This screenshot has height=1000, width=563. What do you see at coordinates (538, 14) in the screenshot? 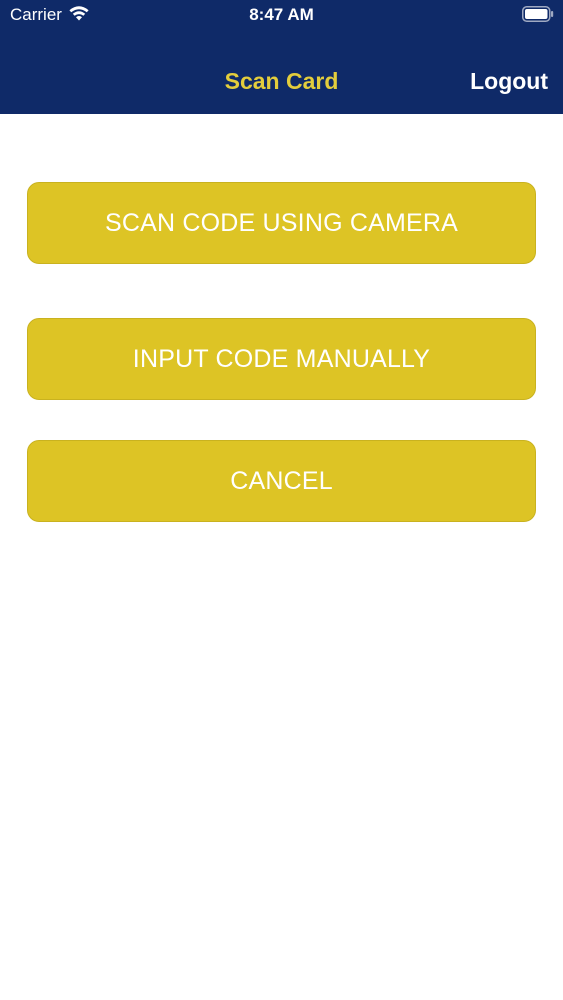
I see `battery-icon` at bounding box center [538, 14].